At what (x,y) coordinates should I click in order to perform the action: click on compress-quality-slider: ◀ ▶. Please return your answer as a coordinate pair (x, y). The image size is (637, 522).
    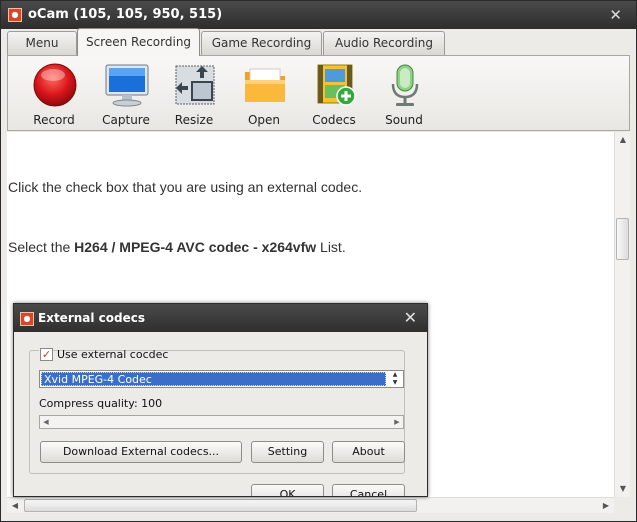
    Looking at the image, I should click on (221, 422).